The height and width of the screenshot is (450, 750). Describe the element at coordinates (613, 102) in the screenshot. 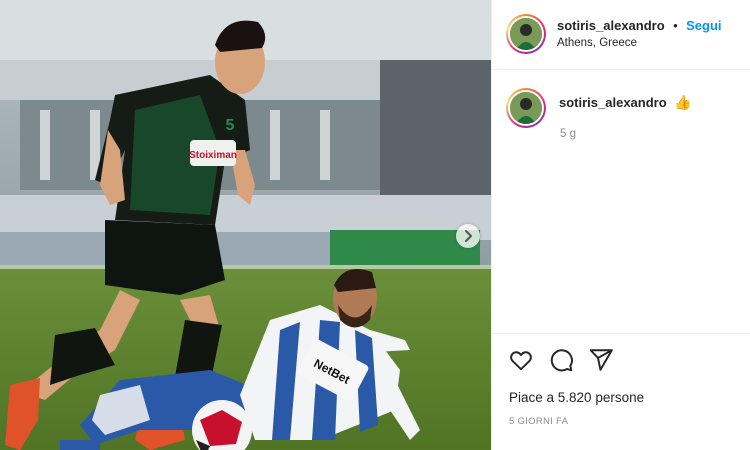

I see `caption-username: sotiris_alexandro` at that location.